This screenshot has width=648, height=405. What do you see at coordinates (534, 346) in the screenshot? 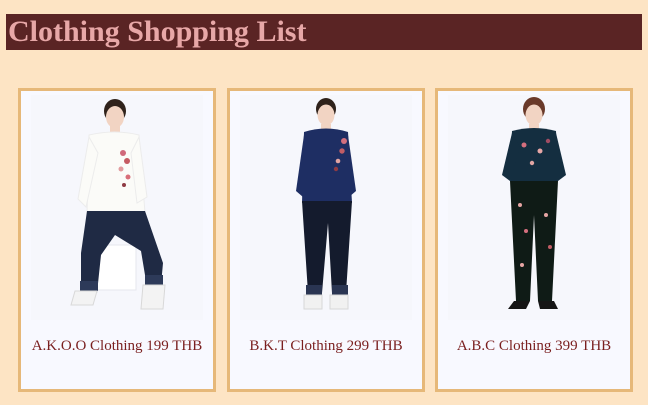
I see `product-caption-3: A.B.C Clothing 399 THB` at bounding box center [534, 346].